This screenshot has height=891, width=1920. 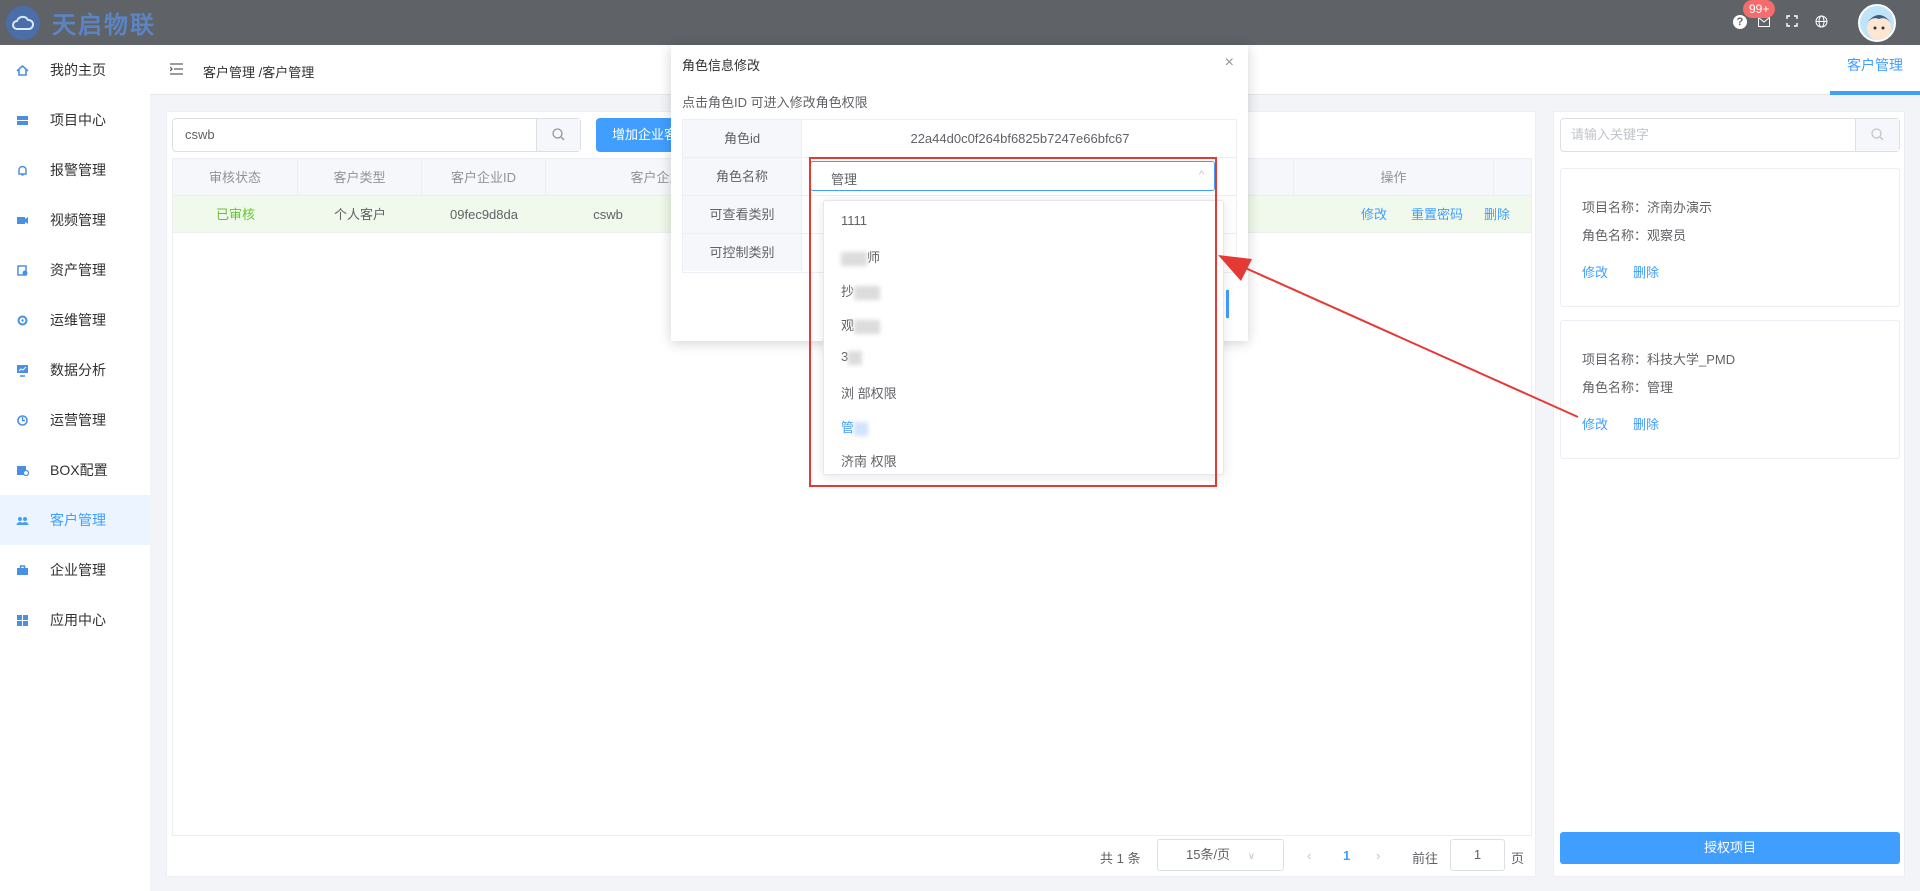 I want to click on users-icon, so click(x=22, y=520).